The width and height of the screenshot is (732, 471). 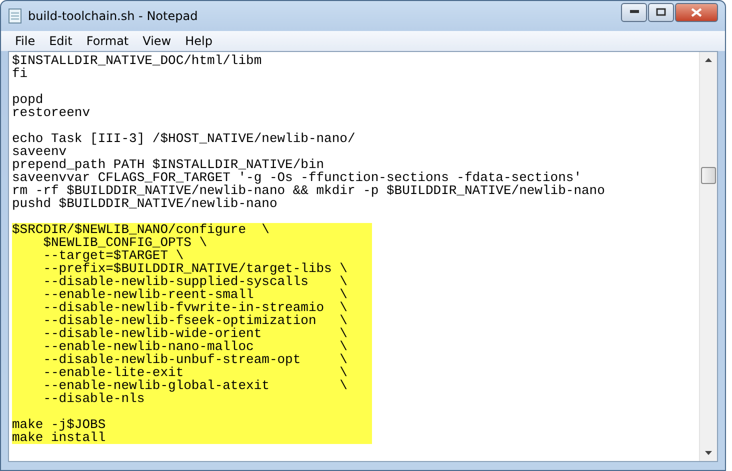 I want to click on code-line: --target=$TARGET \, so click(x=113, y=255).